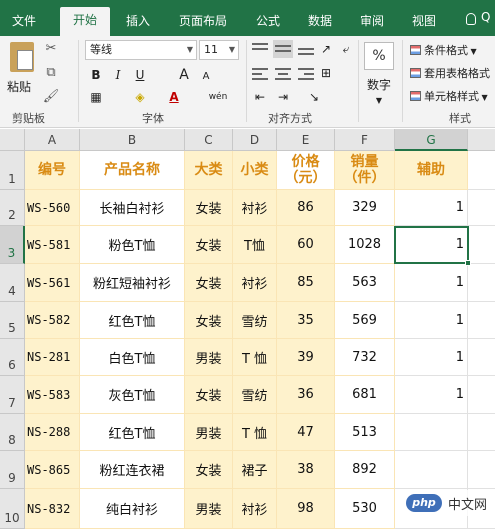  I want to click on orientation-icon: ↘, so click(314, 97).